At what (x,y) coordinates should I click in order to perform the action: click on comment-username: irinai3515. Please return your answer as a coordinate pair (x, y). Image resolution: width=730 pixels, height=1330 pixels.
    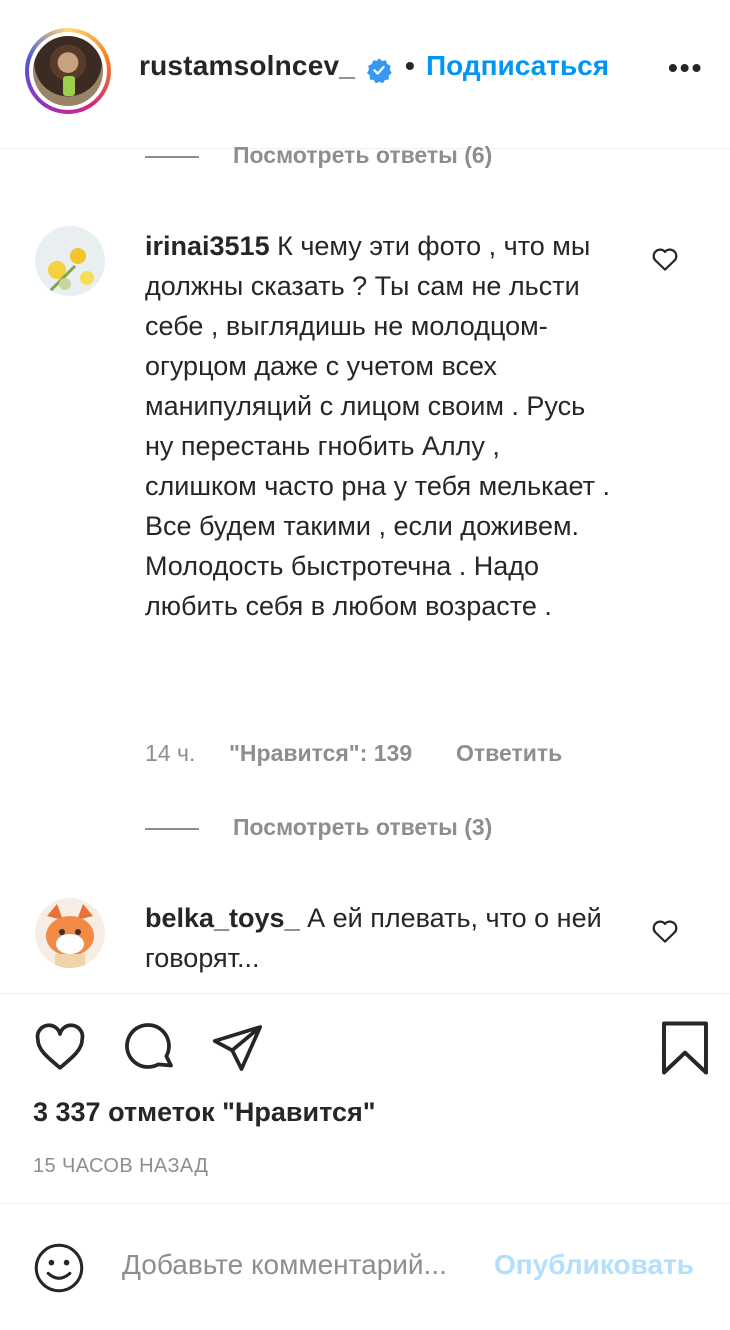
    Looking at the image, I should click on (207, 246).